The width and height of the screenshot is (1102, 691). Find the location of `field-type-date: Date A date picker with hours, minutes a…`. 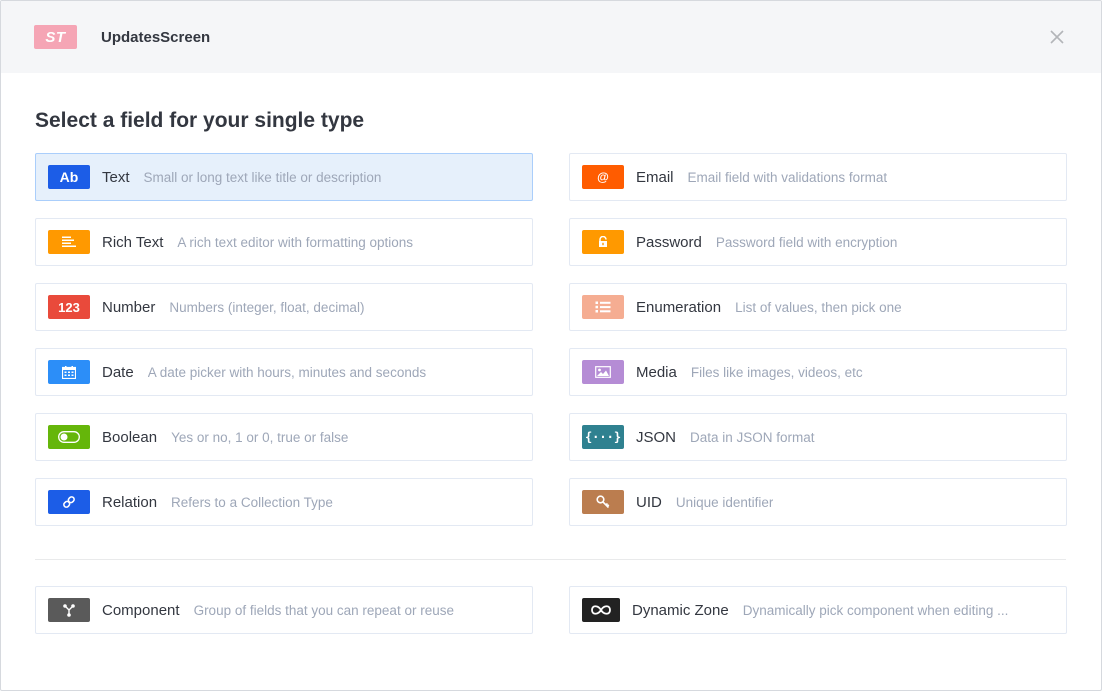

field-type-date: Date A date picker with hours, minutes a… is located at coordinates (284, 372).